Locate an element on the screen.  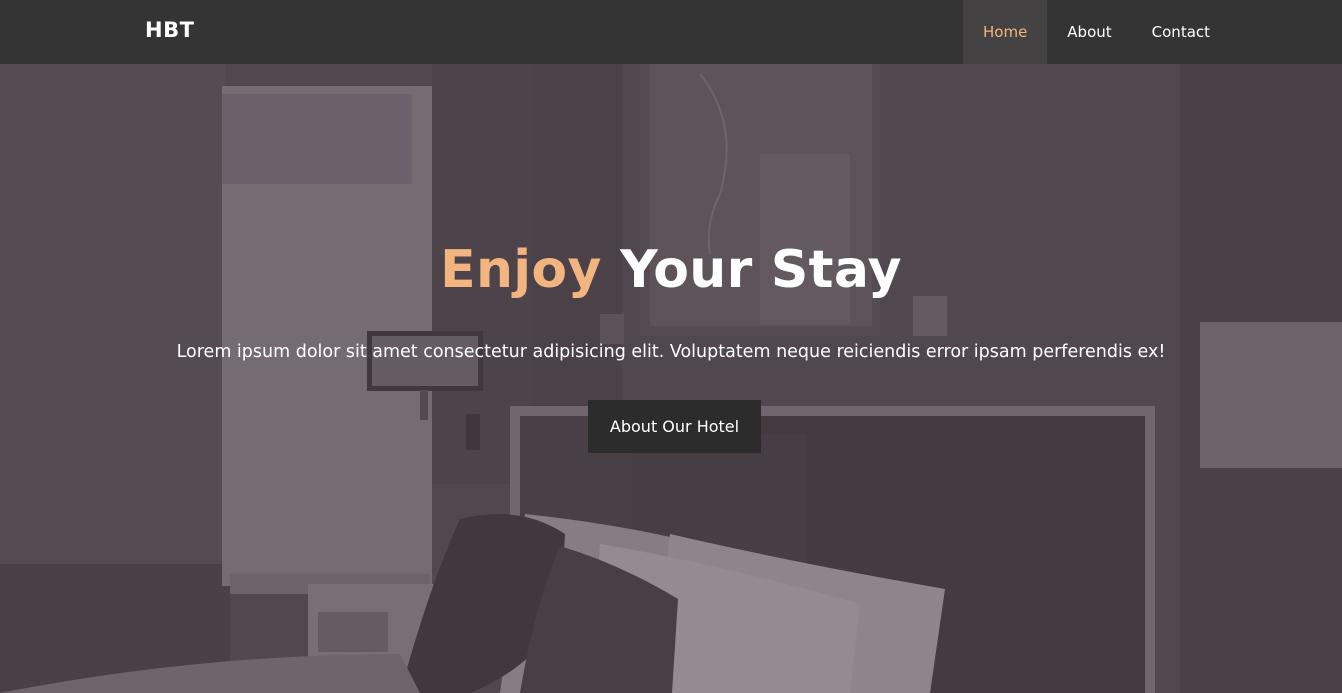
hero-title: Enjoy Your Stay is located at coordinates (671, 270).